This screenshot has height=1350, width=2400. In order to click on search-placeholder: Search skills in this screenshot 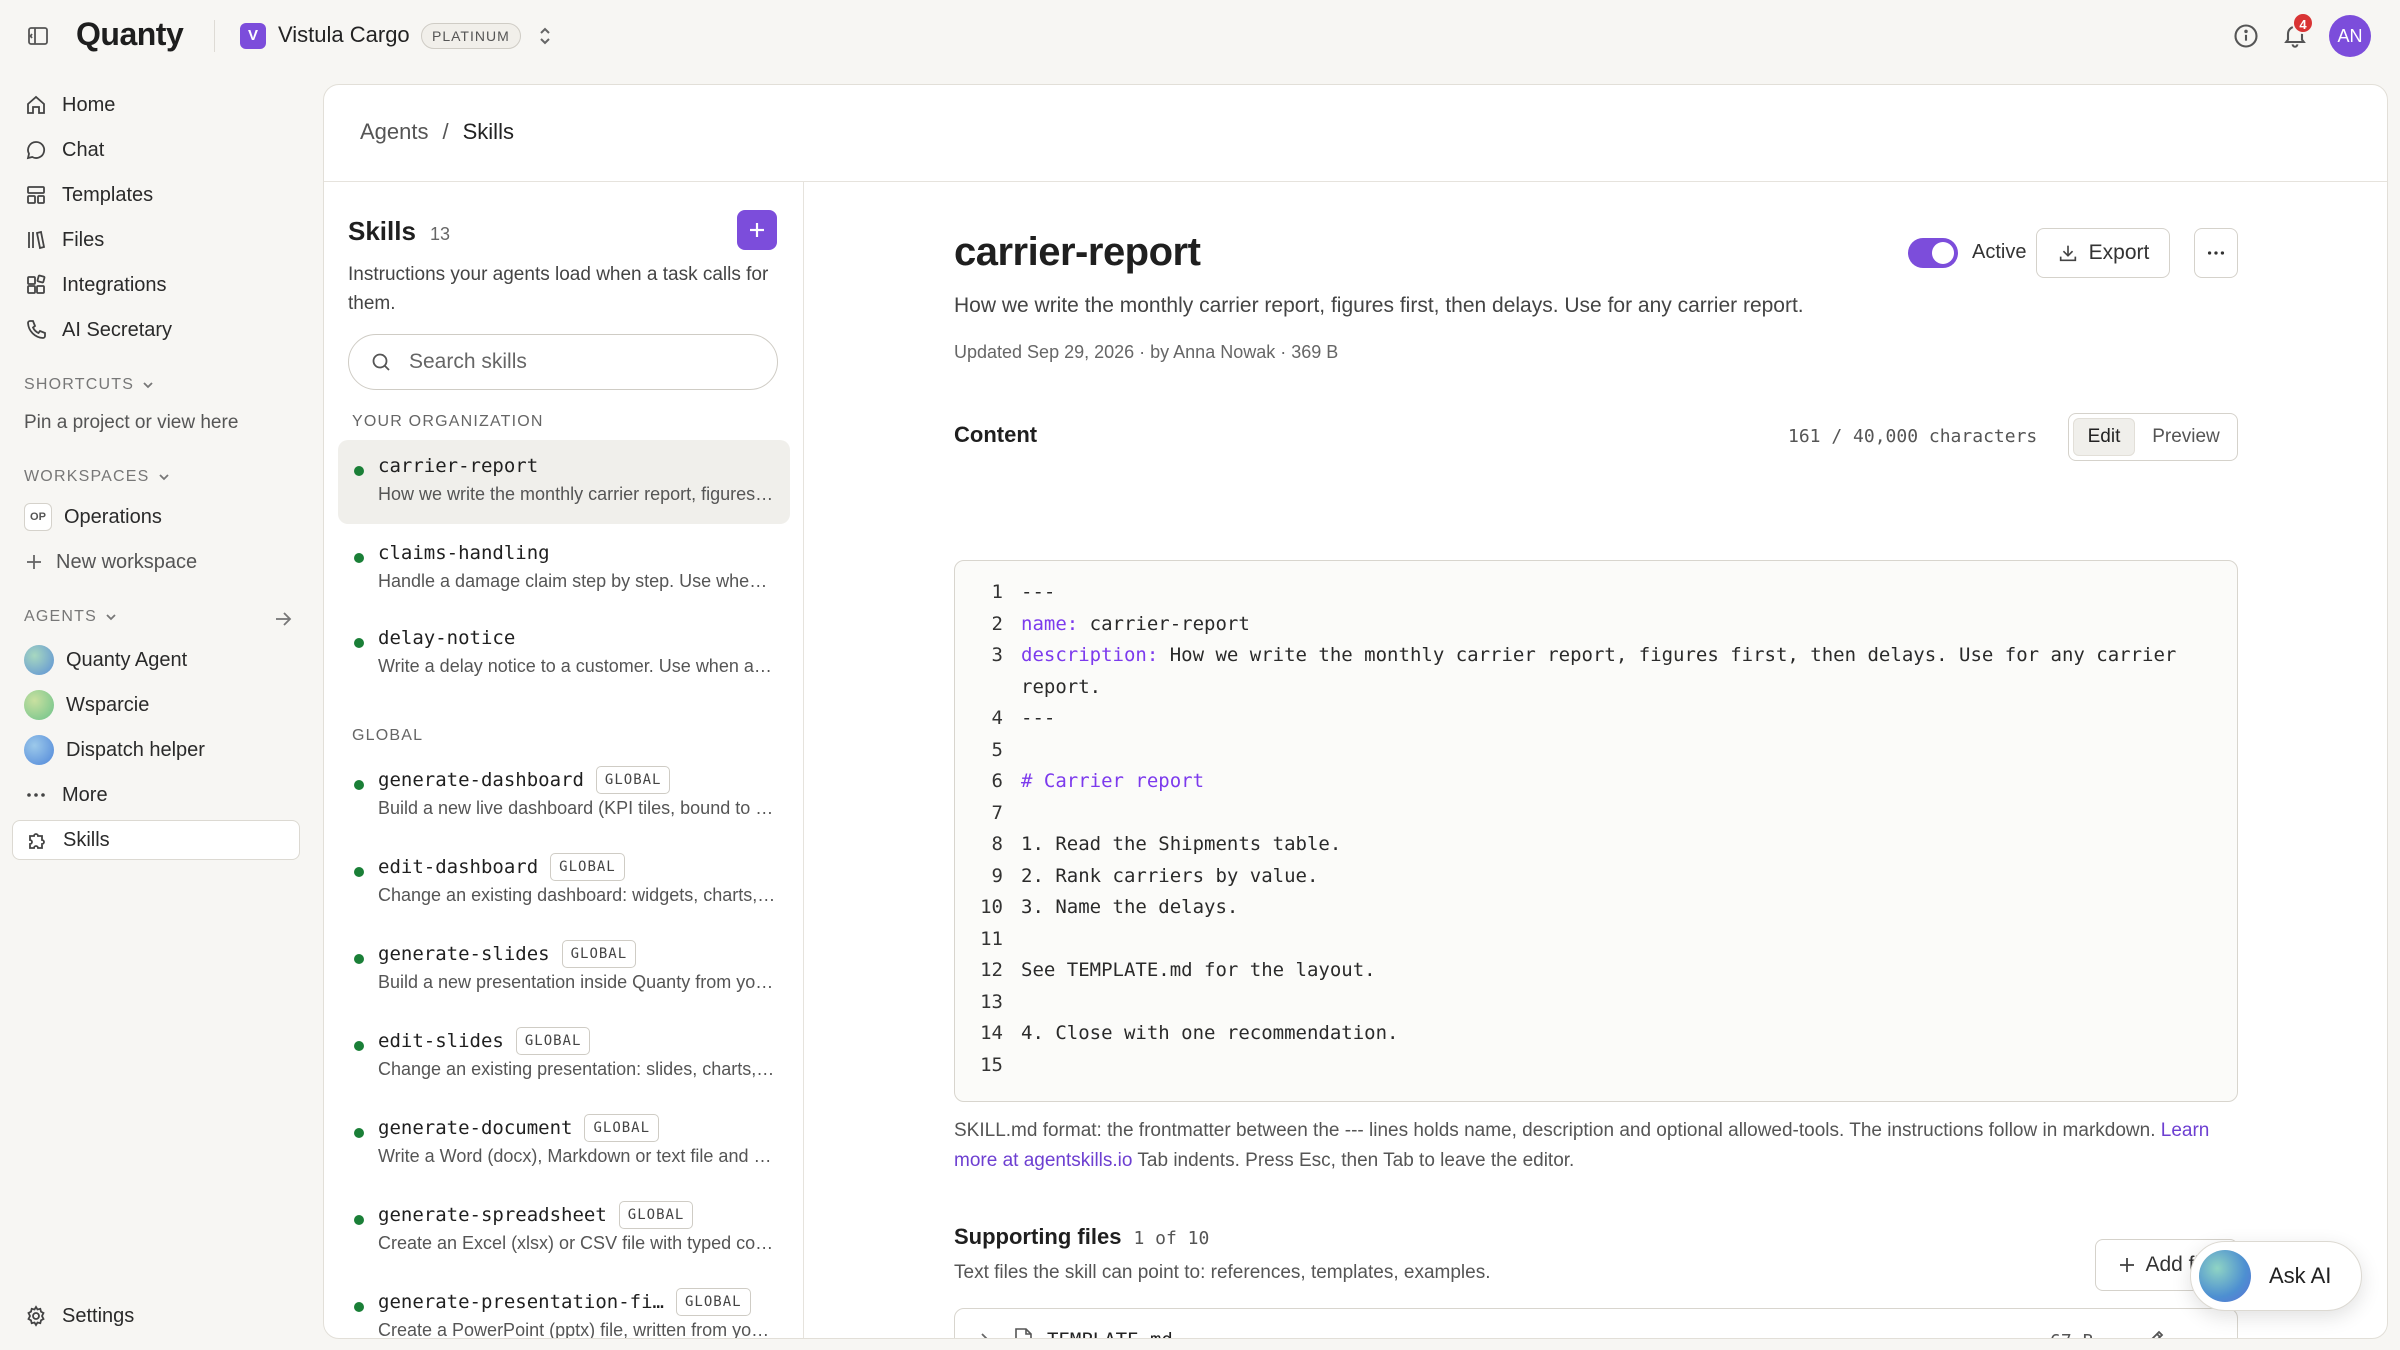, I will do `click(468, 361)`.